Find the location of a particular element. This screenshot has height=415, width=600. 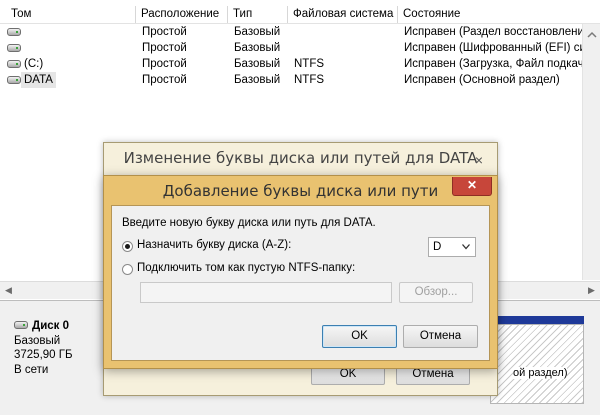

column-header-filesystem: Файловая система is located at coordinates (343, 14).